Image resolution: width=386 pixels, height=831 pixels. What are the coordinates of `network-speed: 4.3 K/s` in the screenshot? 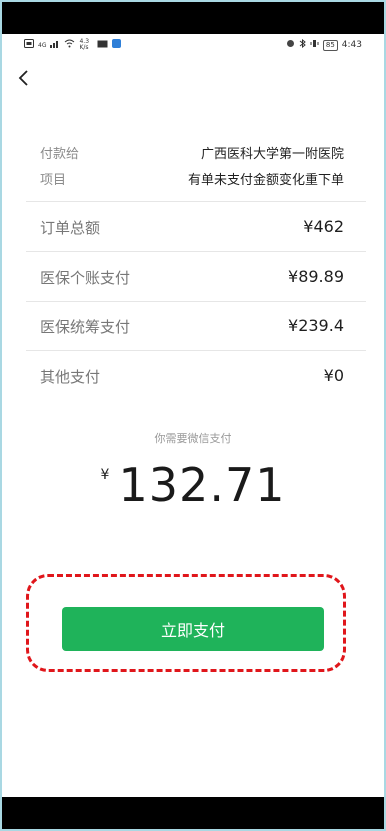 It's located at (84, 44).